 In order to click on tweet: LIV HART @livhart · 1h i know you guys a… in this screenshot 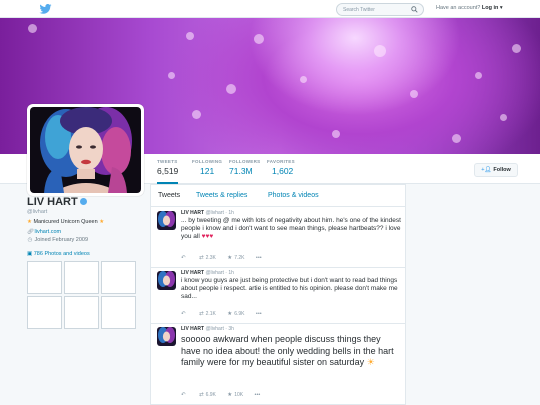, I will do `click(278, 296)`.